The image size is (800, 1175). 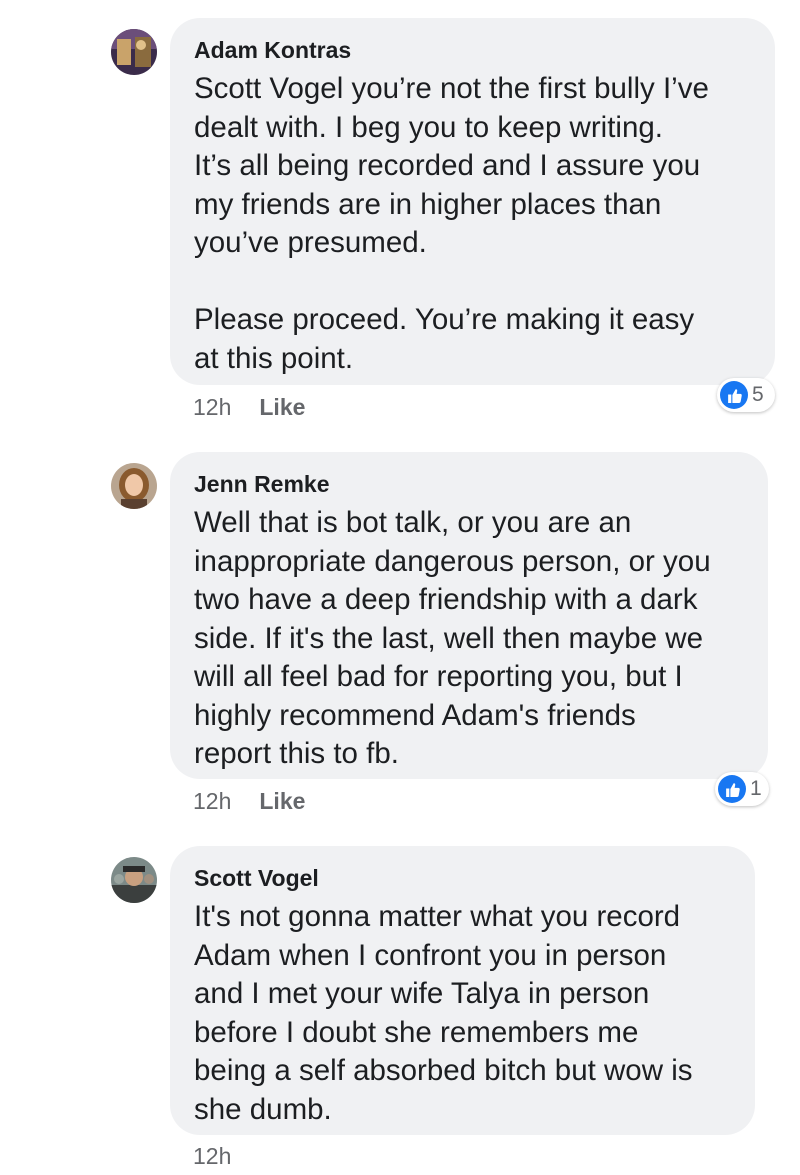 I want to click on comment-meta: 12h, so click(x=212, y=1156).